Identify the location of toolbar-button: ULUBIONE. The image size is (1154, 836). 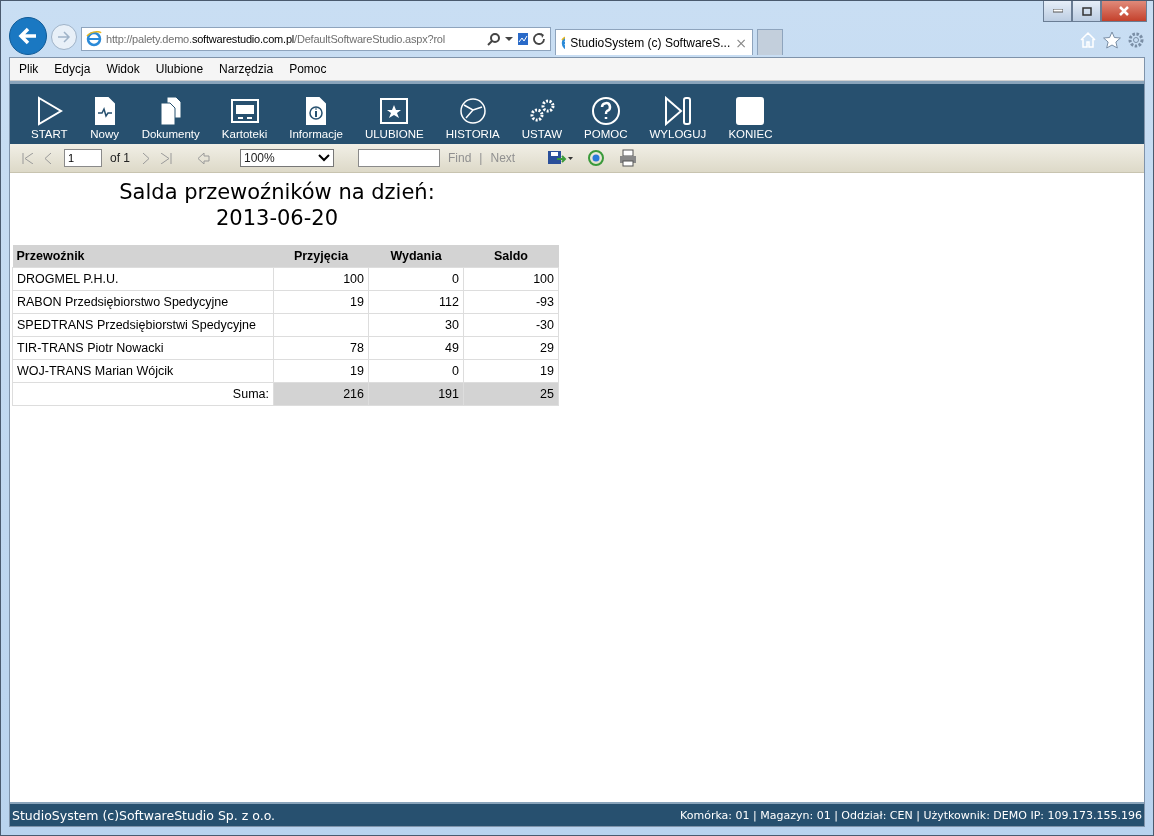
(394, 118).